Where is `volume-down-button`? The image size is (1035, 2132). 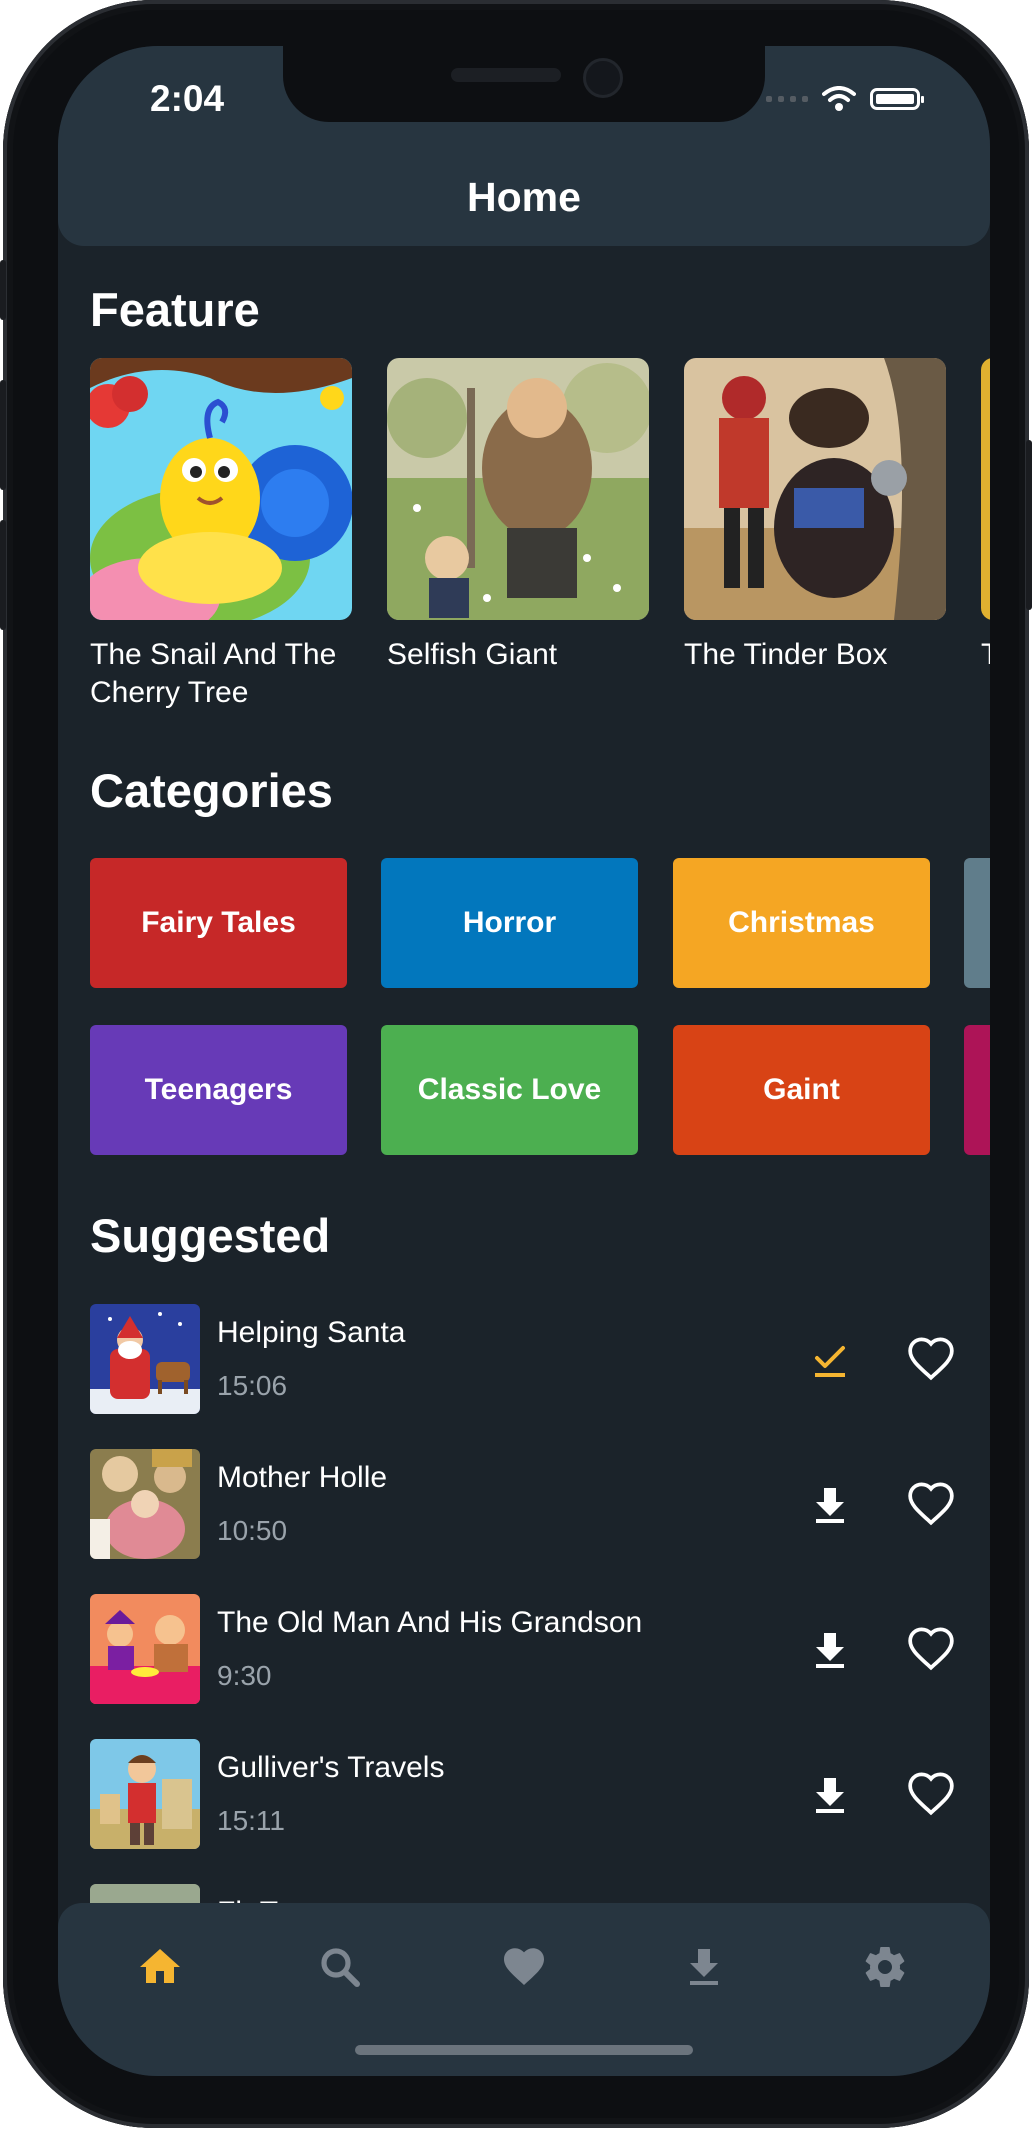
volume-down-button is located at coordinates (3, 575).